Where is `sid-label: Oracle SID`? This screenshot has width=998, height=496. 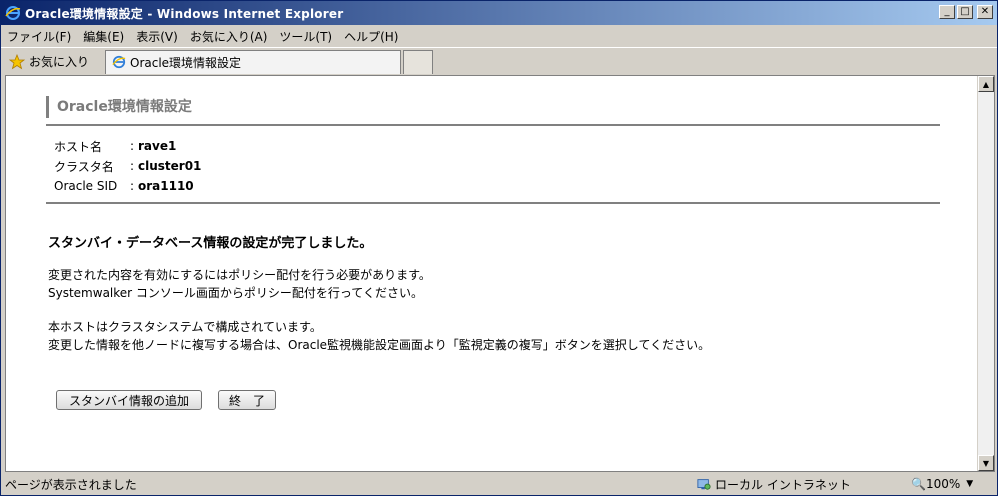 sid-label: Oracle SID is located at coordinates (86, 186).